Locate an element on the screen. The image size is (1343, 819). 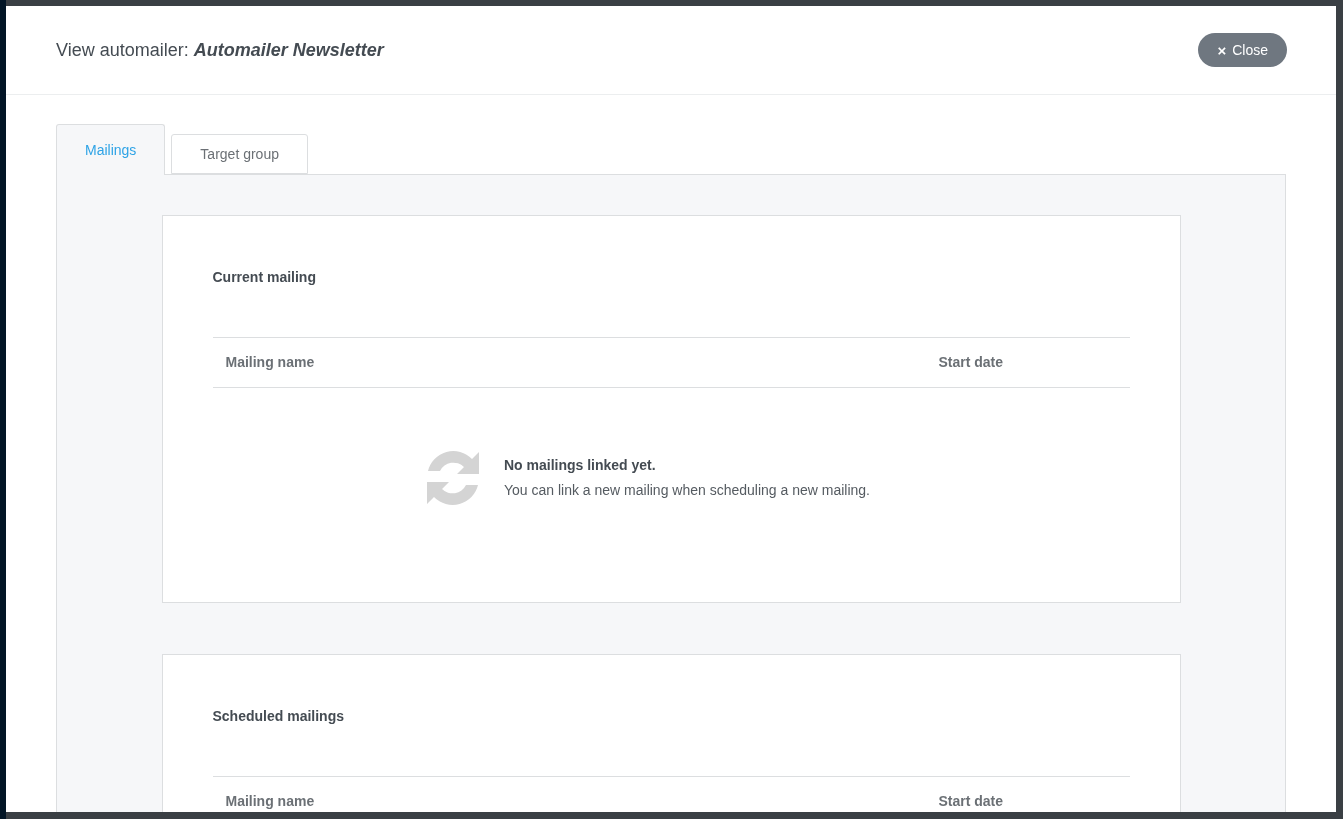
tab: Mailings is located at coordinates (111, 149).